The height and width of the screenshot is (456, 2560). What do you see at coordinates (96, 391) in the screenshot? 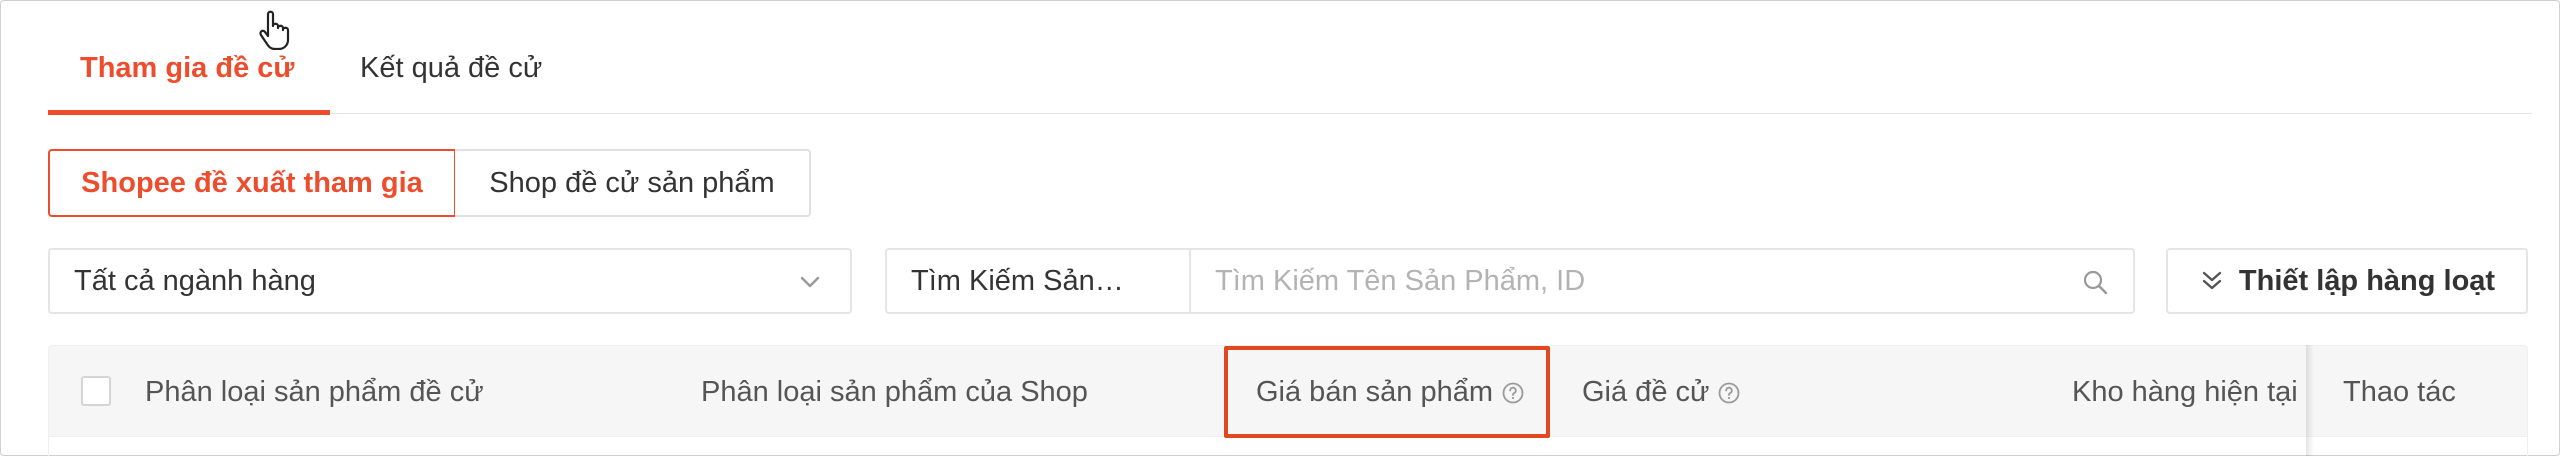
I see `select-all-checkbox` at bounding box center [96, 391].